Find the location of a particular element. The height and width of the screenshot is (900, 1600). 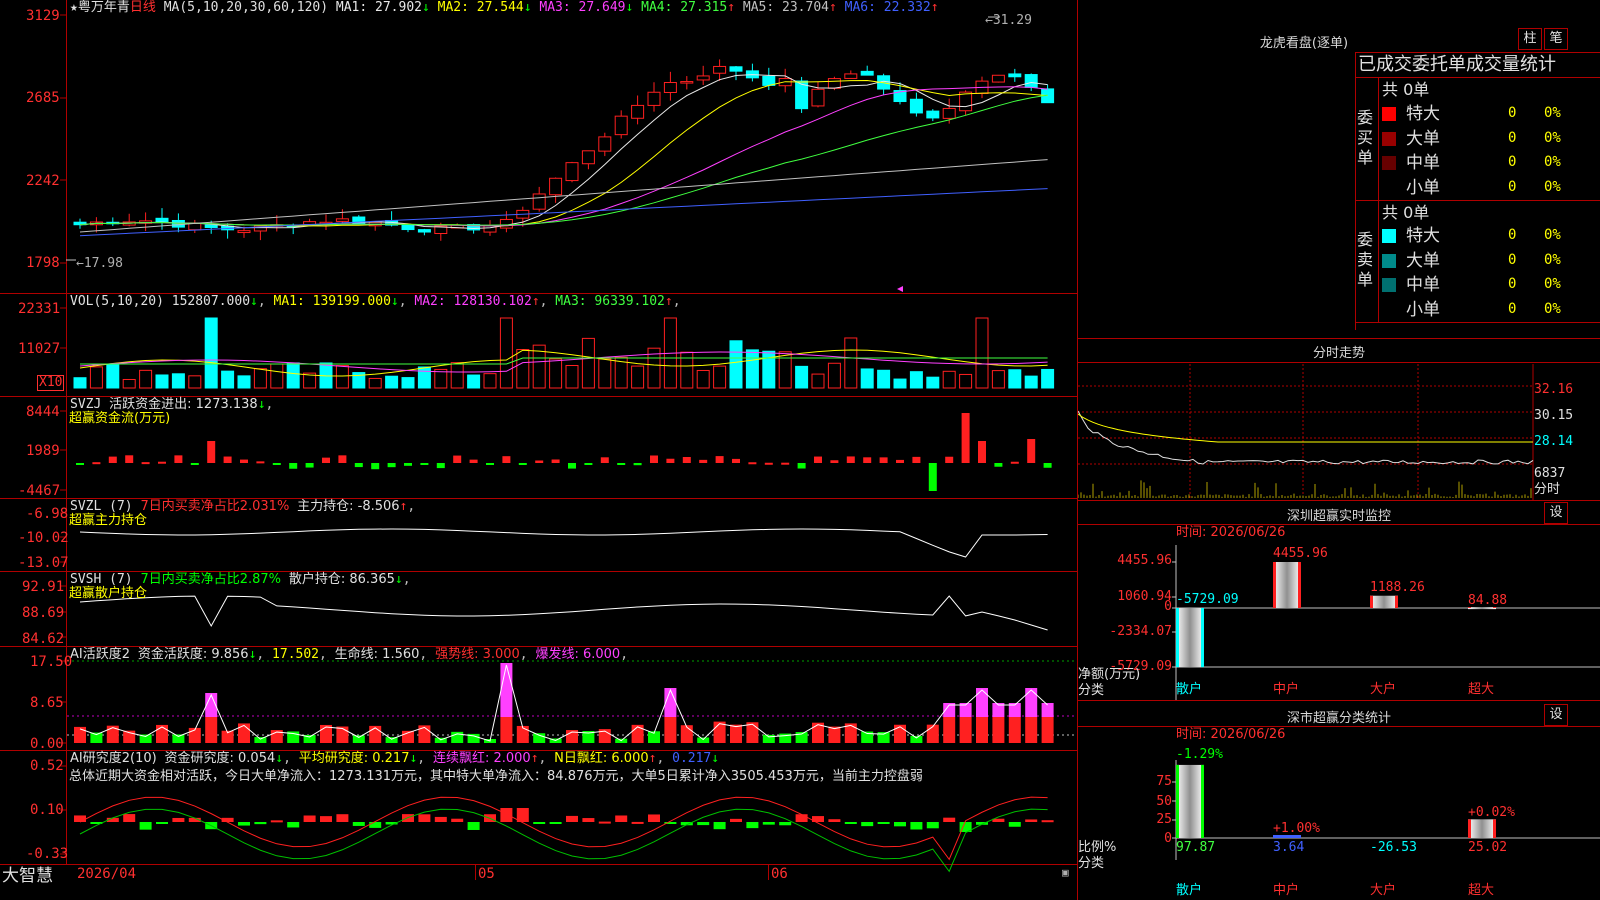

vol-ma-item-1: MA1: 139199.000 is located at coordinates (332, 301).